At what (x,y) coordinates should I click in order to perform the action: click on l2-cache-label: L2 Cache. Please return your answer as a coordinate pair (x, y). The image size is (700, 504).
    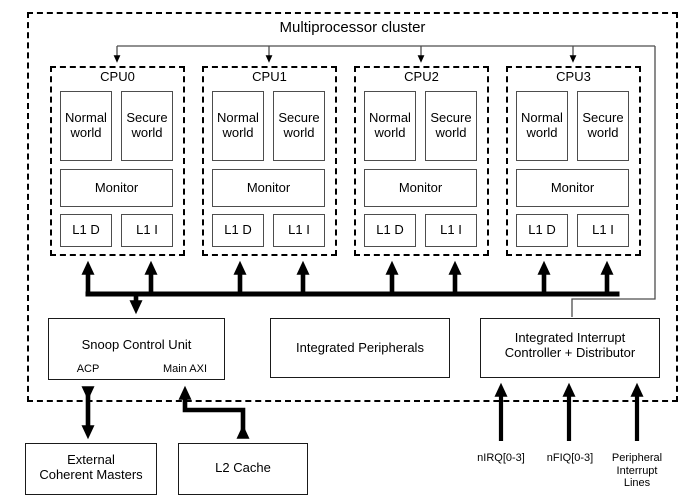
    Looking at the image, I should click on (243, 467).